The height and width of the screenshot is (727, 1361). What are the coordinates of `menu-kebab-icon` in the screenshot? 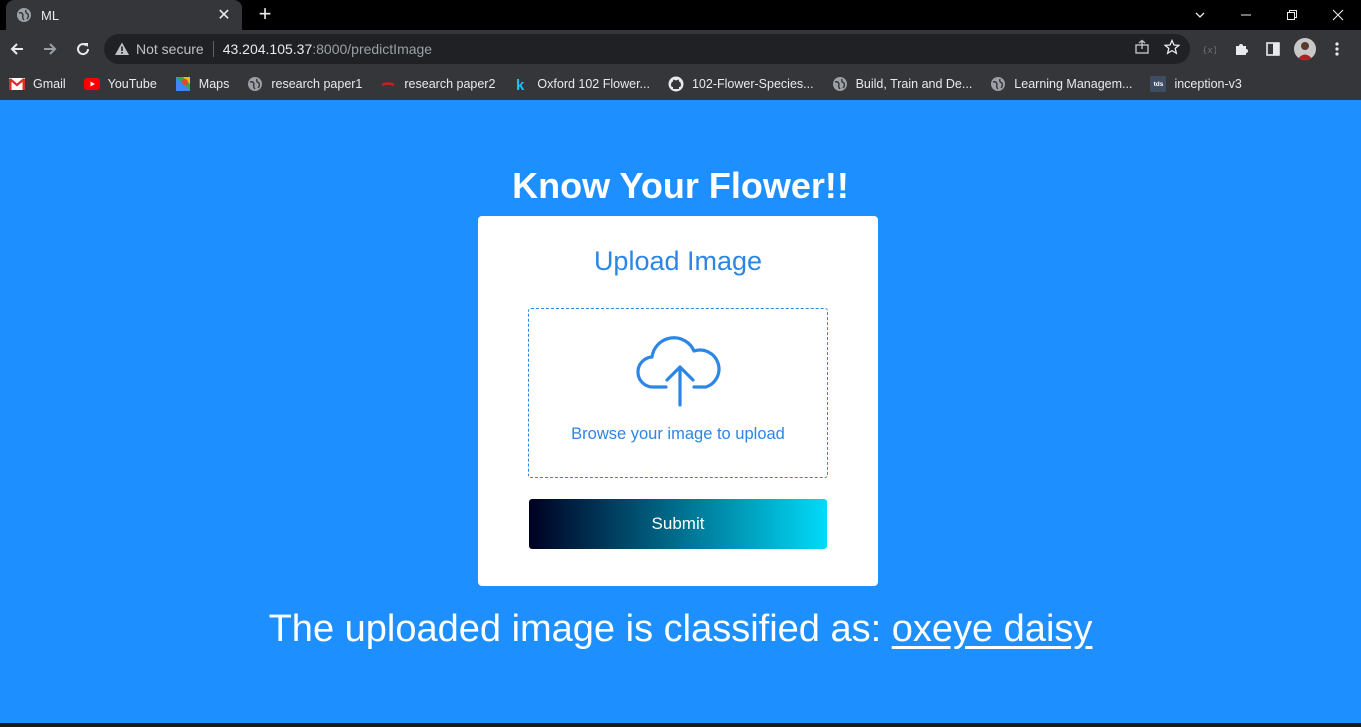 It's located at (1337, 49).